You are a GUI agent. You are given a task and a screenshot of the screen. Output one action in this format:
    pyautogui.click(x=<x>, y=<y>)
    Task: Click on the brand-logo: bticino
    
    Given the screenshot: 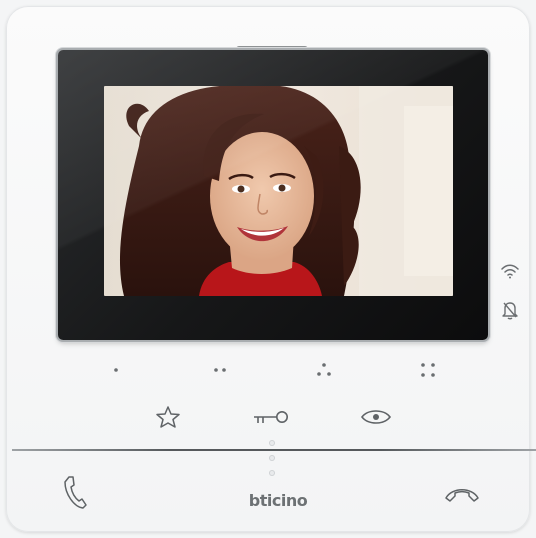 What is the action you would take?
    pyautogui.click(x=278, y=500)
    